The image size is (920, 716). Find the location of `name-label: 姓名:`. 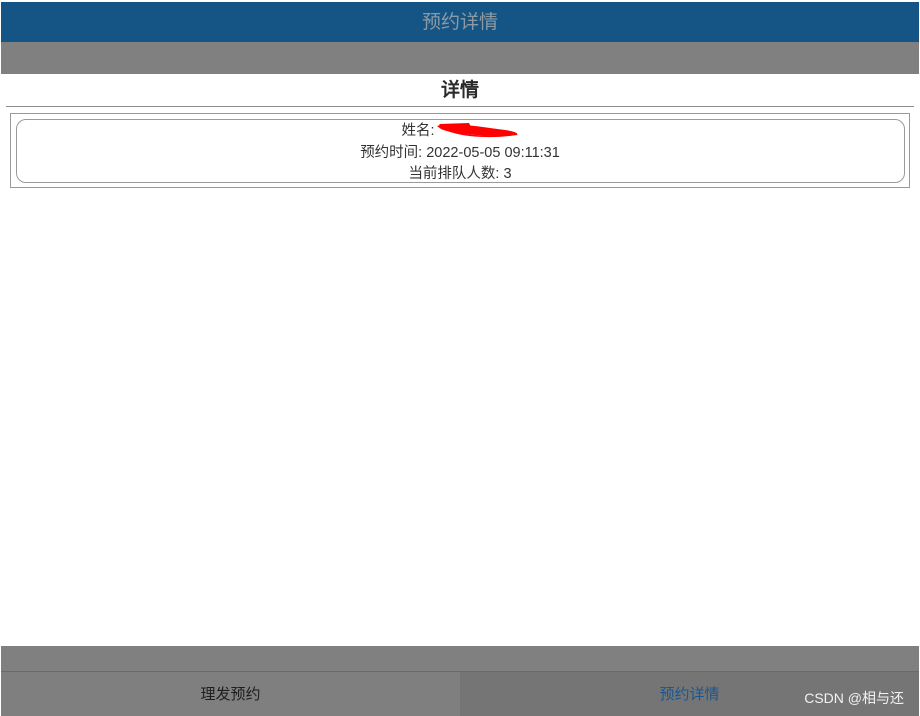

name-label: 姓名: is located at coordinates (418, 131).